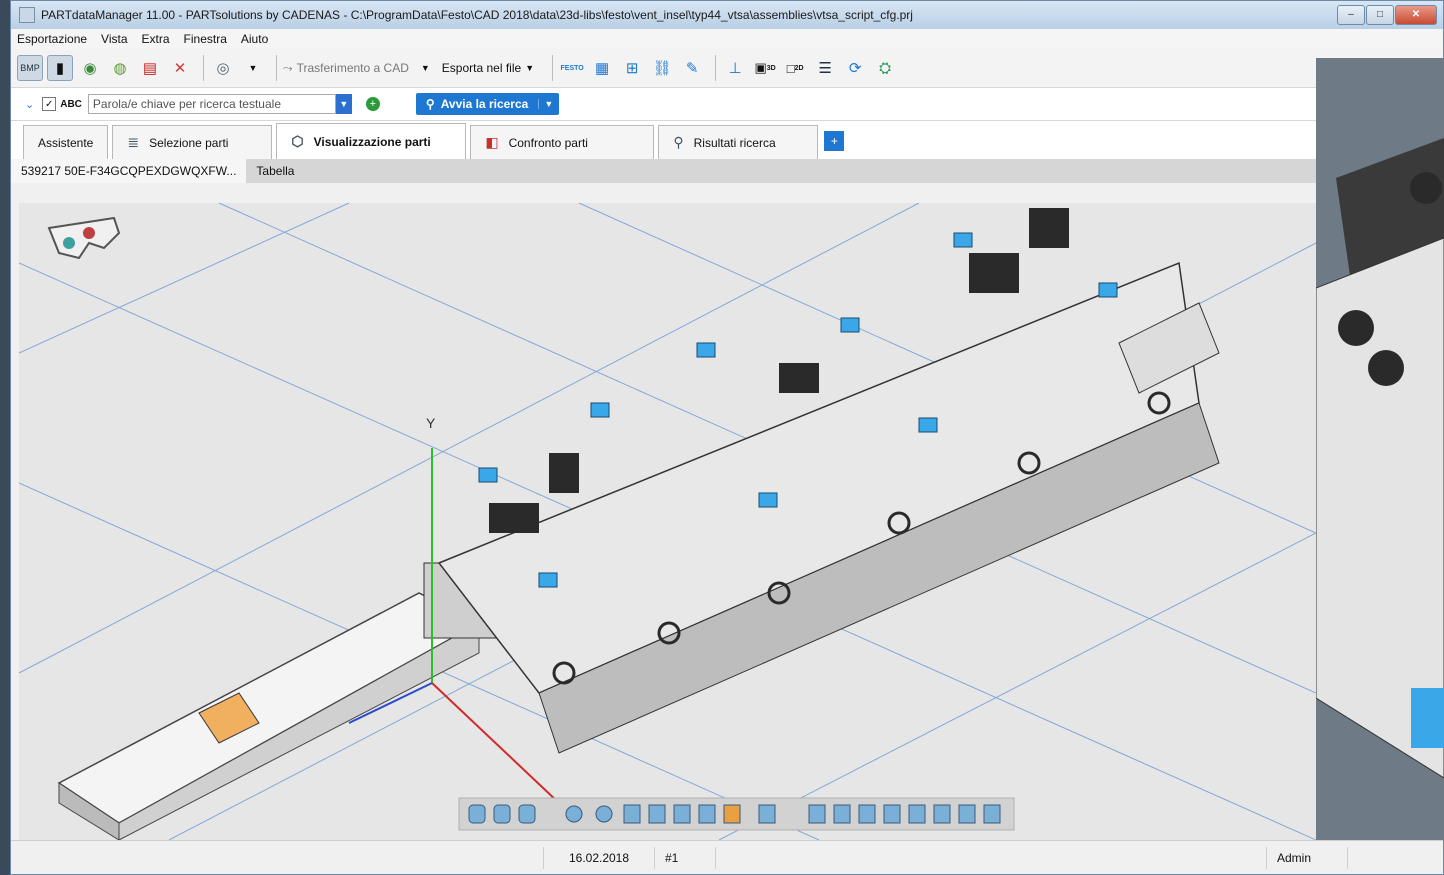 This screenshot has width=1444, height=875. Describe the element at coordinates (574, 814) in the screenshot. I see `zoom-icon` at that location.